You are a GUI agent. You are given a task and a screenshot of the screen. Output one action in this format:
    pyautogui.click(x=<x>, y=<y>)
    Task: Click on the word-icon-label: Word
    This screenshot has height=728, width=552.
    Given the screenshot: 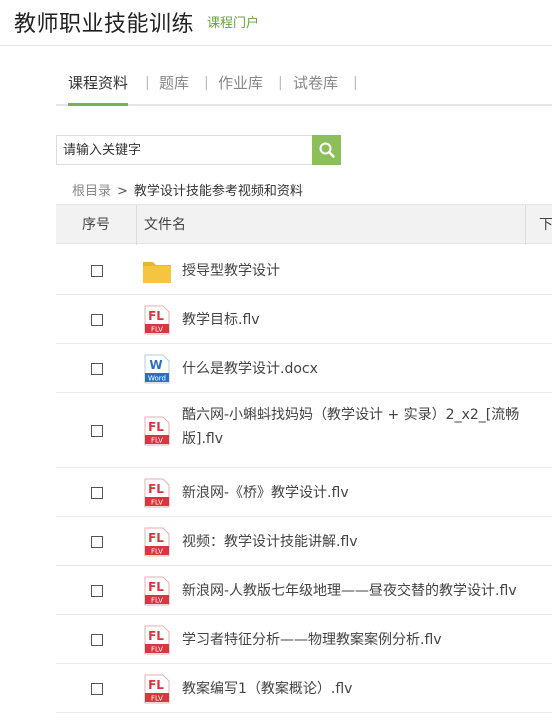 What is the action you would take?
    pyautogui.click(x=157, y=378)
    